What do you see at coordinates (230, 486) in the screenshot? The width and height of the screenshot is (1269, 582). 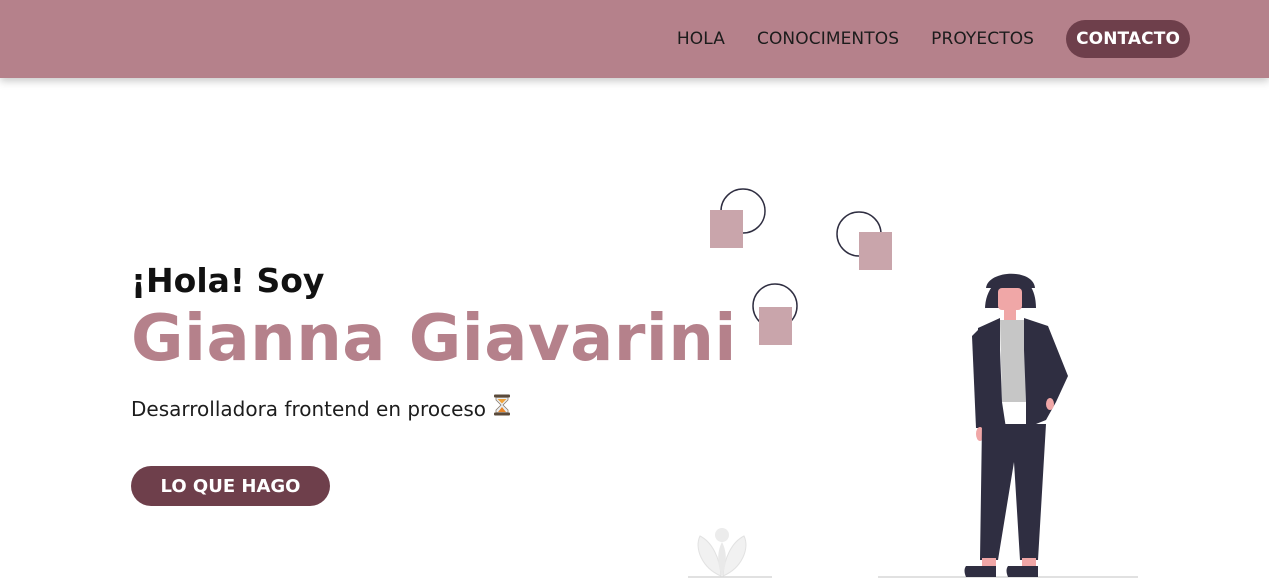 I see `lo-que-hago-button: LO QUE HAGO` at bounding box center [230, 486].